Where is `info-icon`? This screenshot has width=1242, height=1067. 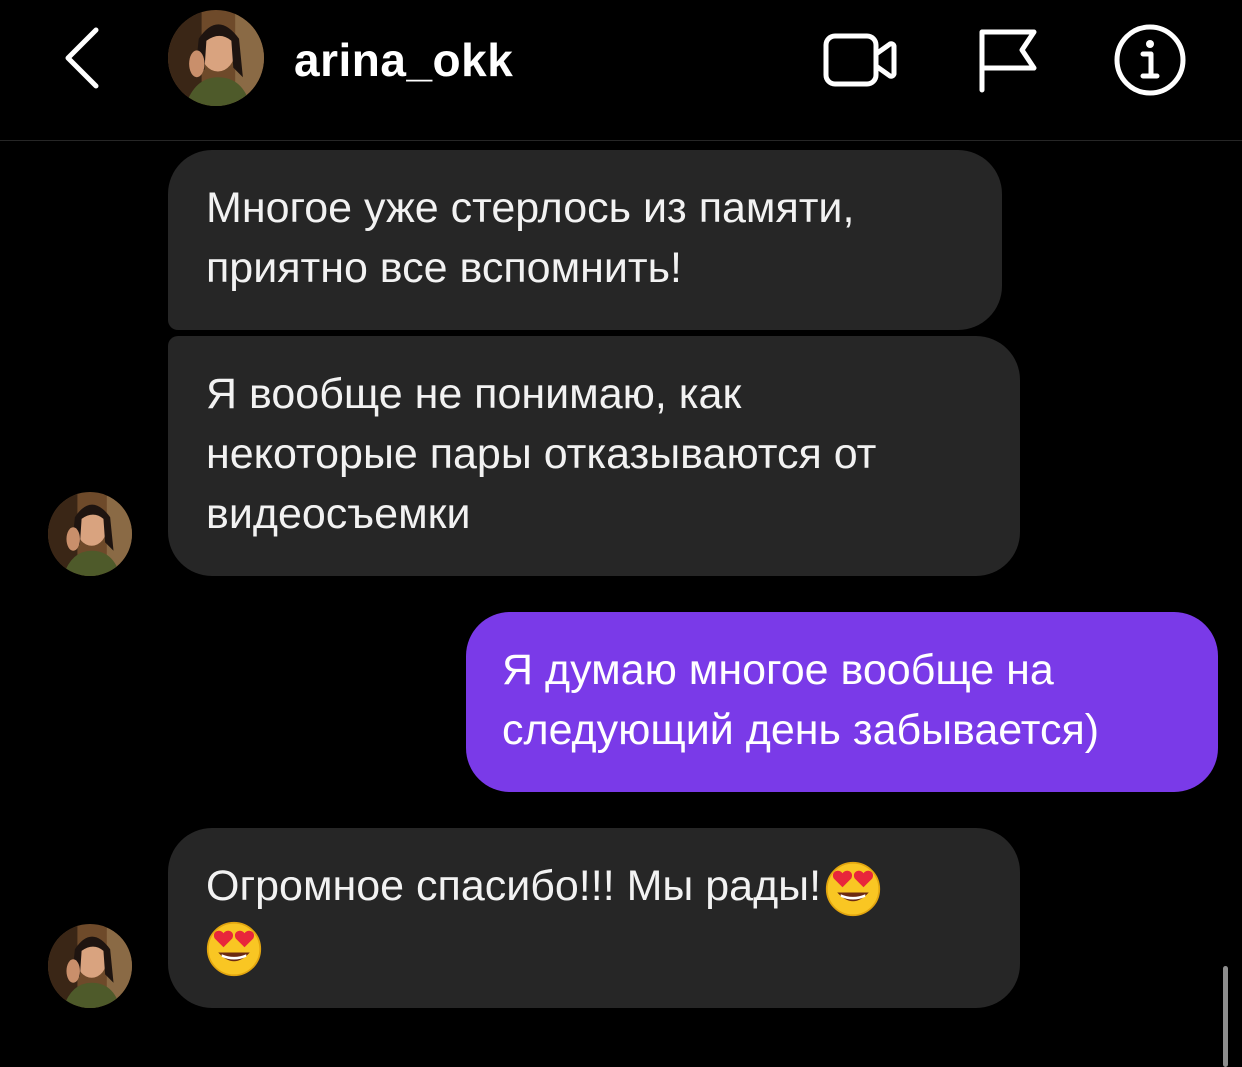 info-icon is located at coordinates (1150, 60).